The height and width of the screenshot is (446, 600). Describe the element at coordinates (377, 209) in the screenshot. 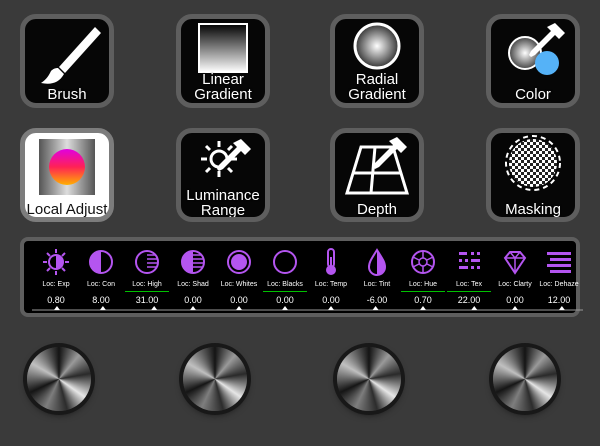

I see `tool-label: Depth Range` at that location.